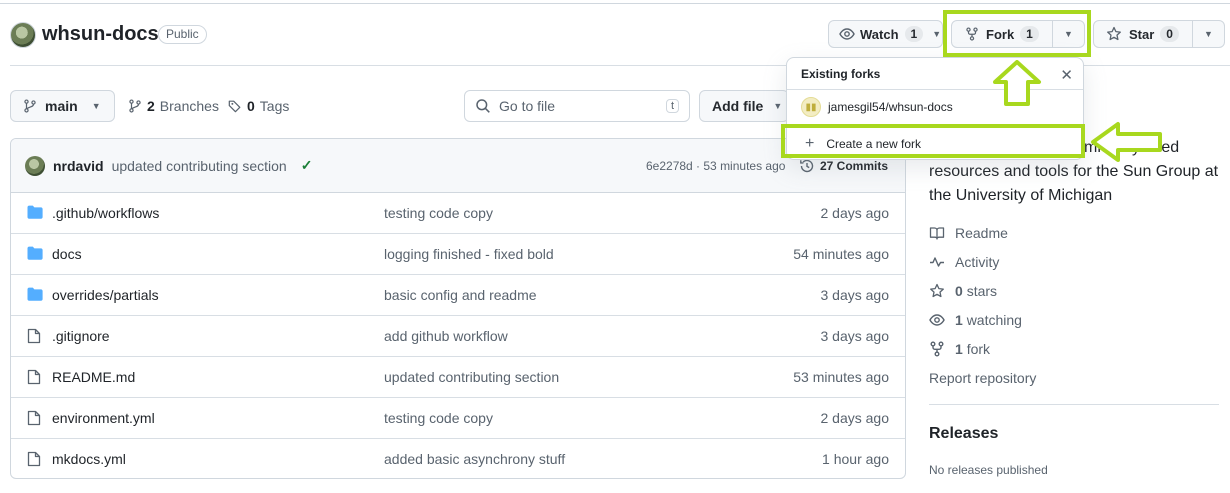 The height and width of the screenshot is (493, 1230). Describe the element at coordinates (1074, 404) in the screenshot. I see `sidebar-divider` at that location.